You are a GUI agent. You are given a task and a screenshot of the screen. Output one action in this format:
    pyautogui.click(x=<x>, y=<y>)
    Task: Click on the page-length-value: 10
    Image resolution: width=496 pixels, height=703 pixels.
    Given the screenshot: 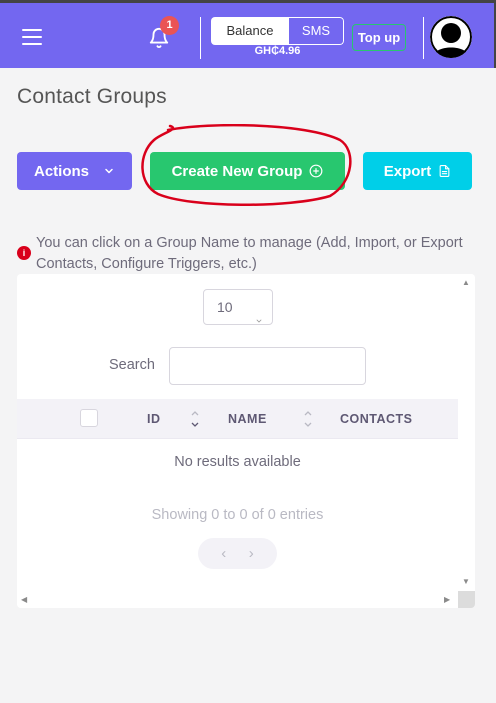 What is the action you would take?
    pyautogui.click(x=225, y=307)
    